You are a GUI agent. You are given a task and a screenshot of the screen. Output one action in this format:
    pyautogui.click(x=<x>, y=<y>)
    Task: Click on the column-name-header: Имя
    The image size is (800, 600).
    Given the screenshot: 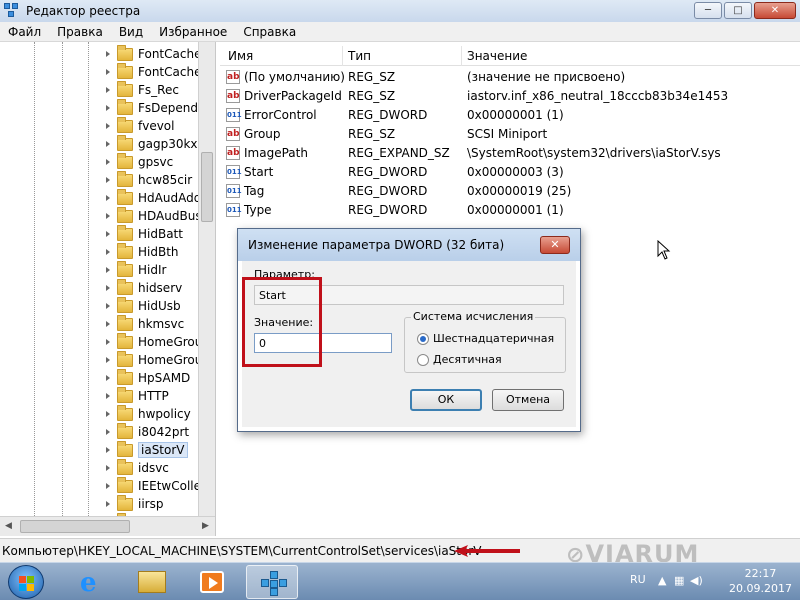 What is the action you would take?
    pyautogui.click(x=240, y=56)
    